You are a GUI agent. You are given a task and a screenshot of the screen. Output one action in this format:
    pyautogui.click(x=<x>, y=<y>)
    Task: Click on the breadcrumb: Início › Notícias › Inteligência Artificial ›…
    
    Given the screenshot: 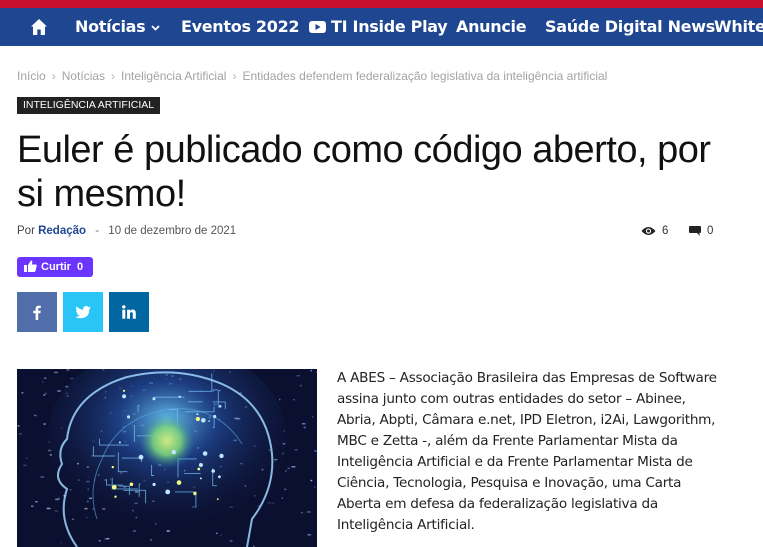 What is the action you would take?
    pyautogui.click(x=312, y=76)
    